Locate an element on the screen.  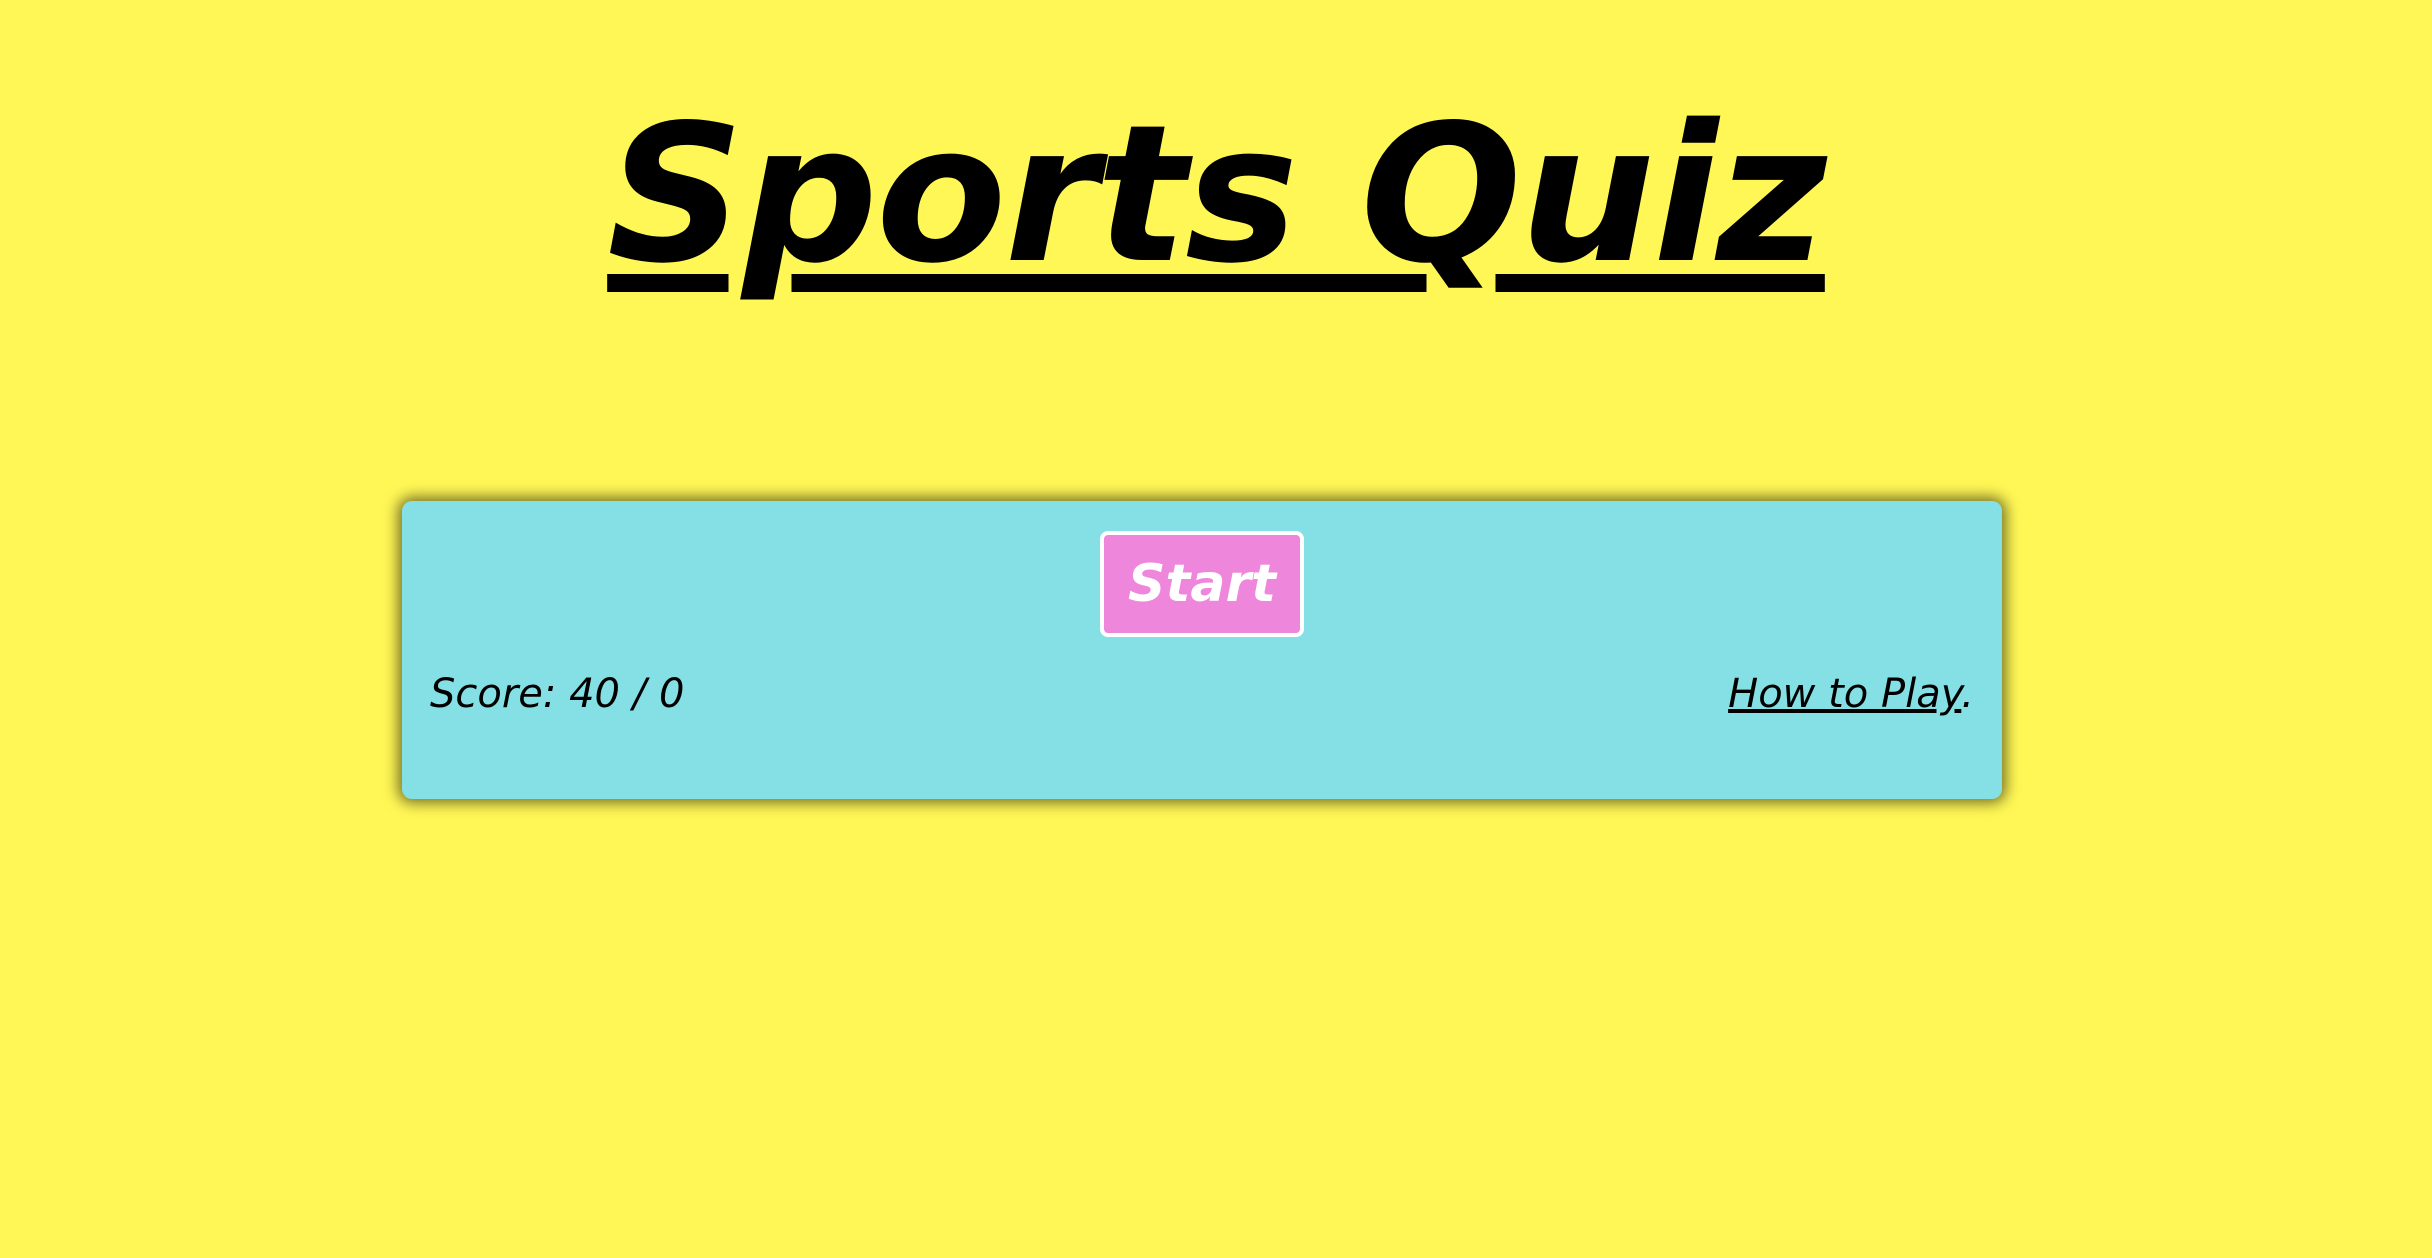
page-title: Sports Quiz is located at coordinates (1217, 194).